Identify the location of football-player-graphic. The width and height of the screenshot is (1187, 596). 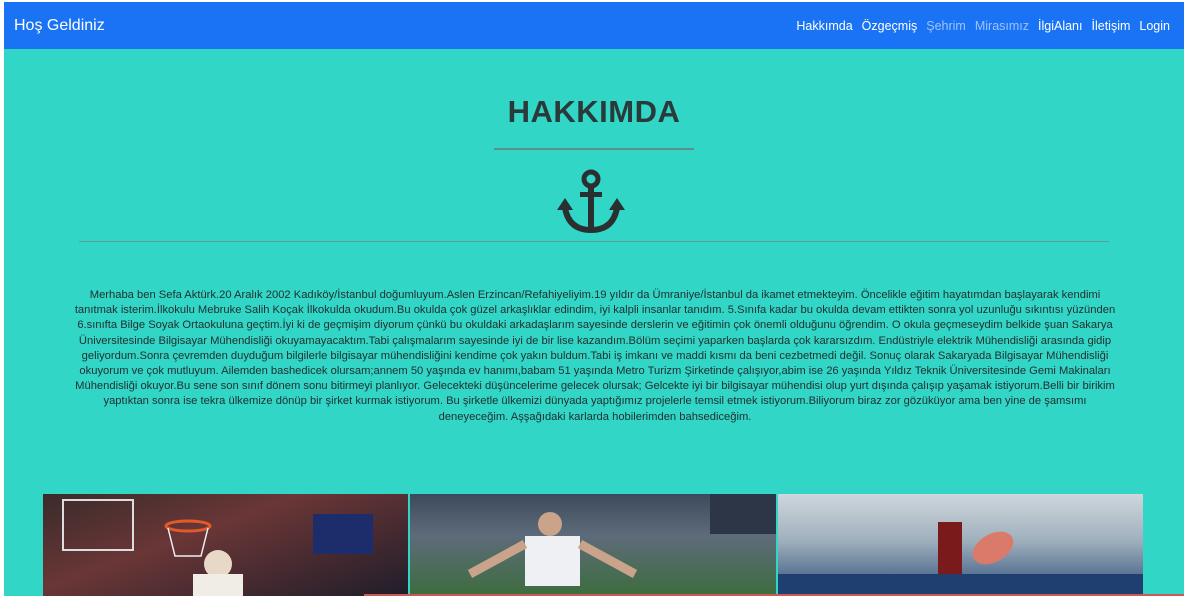
(622, 540).